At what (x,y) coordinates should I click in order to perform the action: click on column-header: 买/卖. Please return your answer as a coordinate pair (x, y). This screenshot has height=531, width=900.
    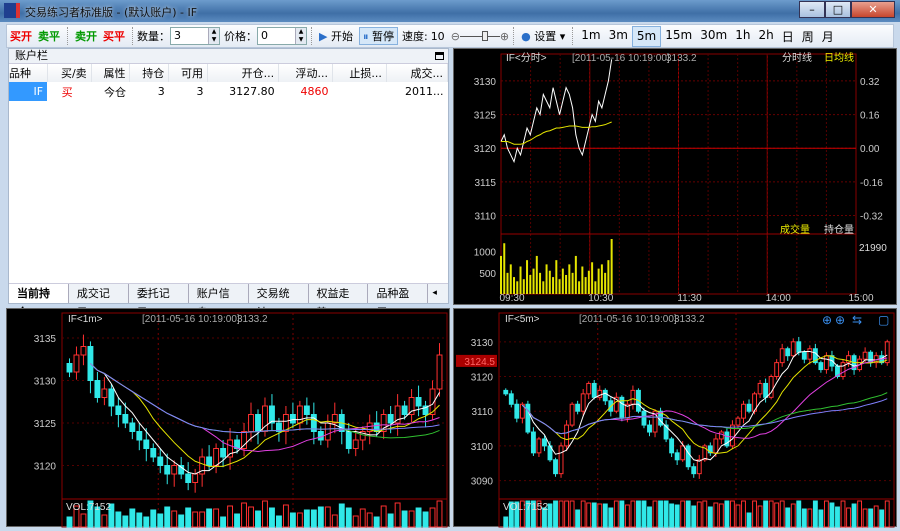
    Looking at the image, I should click on (69, 73).